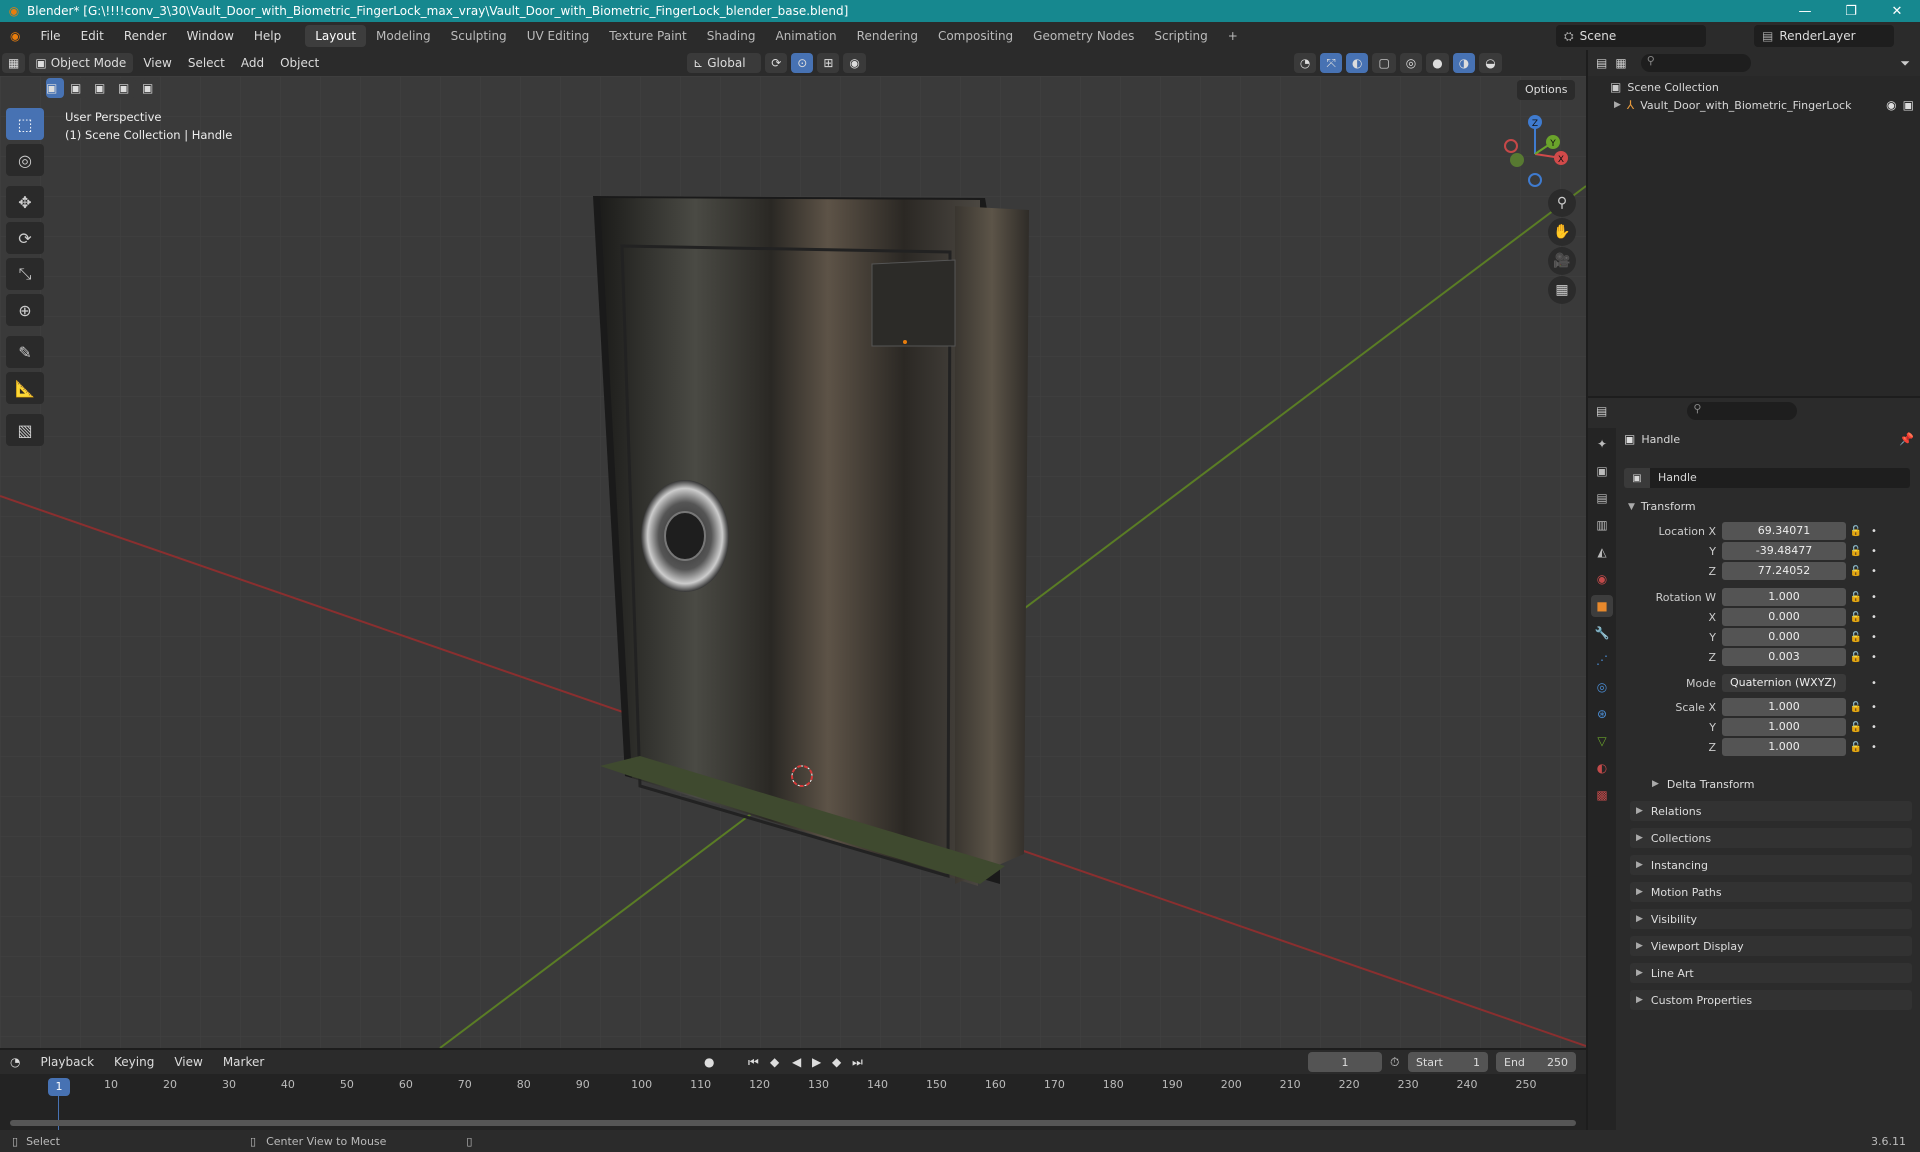 The image size is (1920, 1152). I want to click on shading-wireframe-icon: ◎, so click(1411, 63).